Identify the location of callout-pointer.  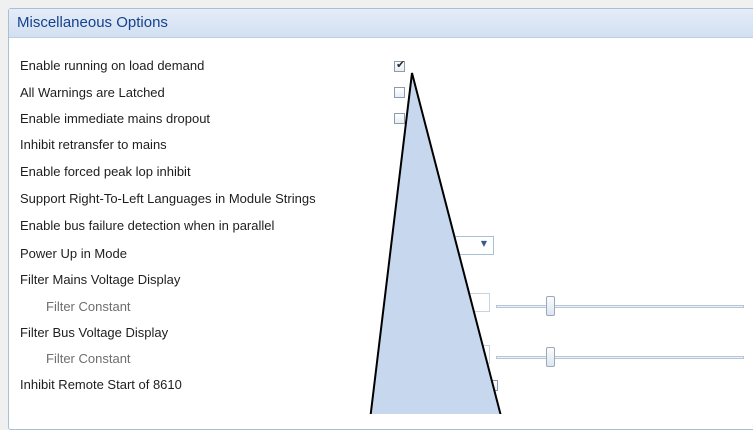
(435, 243).